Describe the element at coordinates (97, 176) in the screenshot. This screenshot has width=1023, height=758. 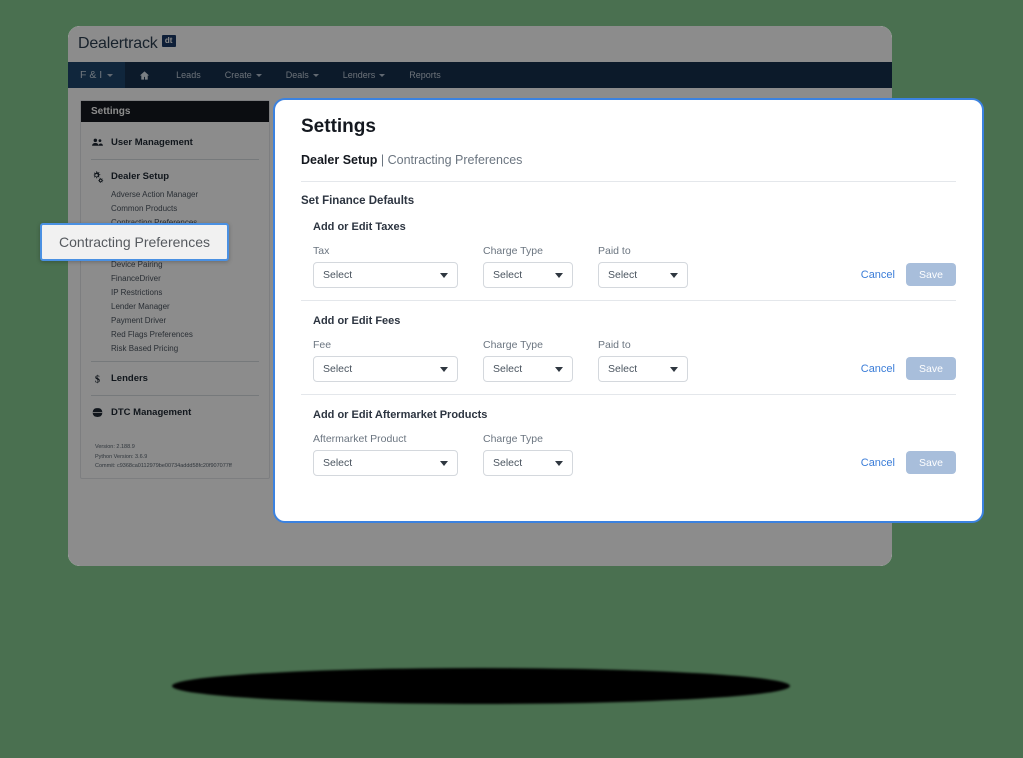
I see `gears-icon` at that location.